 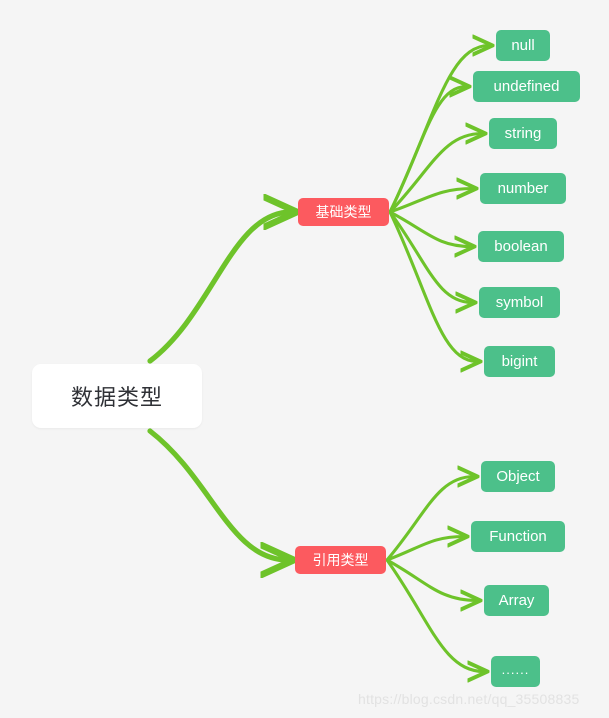 I want to click on watermark: https://blog.csdn.net/qq_35508835, so click(x=468, y=699).